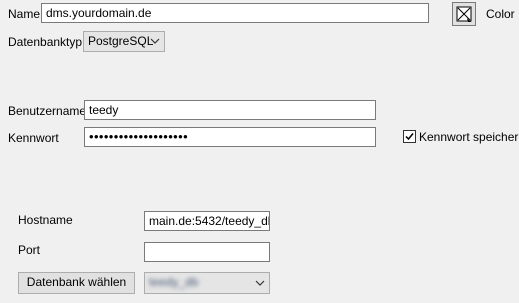 This screenshot has height=303, width=519. What do you see at coordinates (207, 283) in the screenshot?
I see `database-select: teedy_db` at bounding box center [207, 283].